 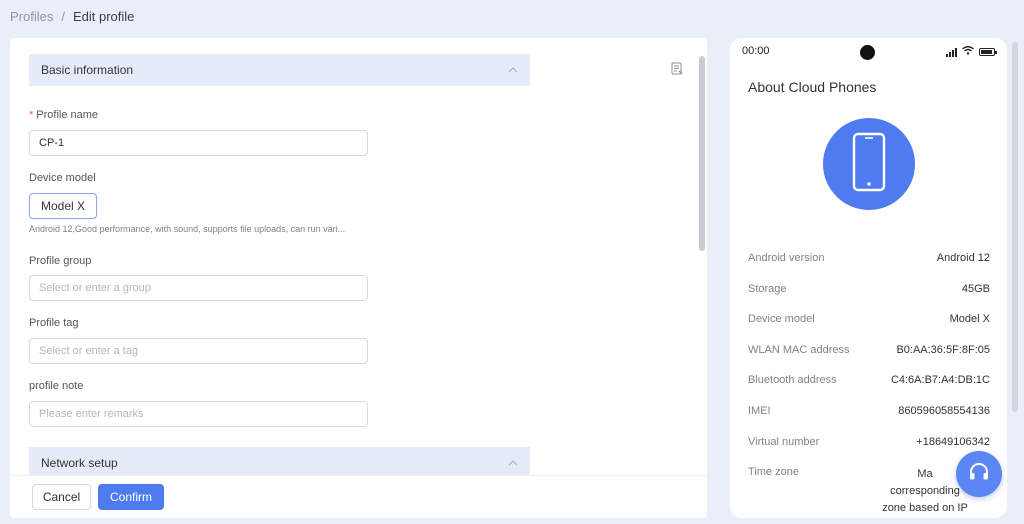 I want to click on breadcrumb-profiles-link: Profiles, so click(x=31, y=16).